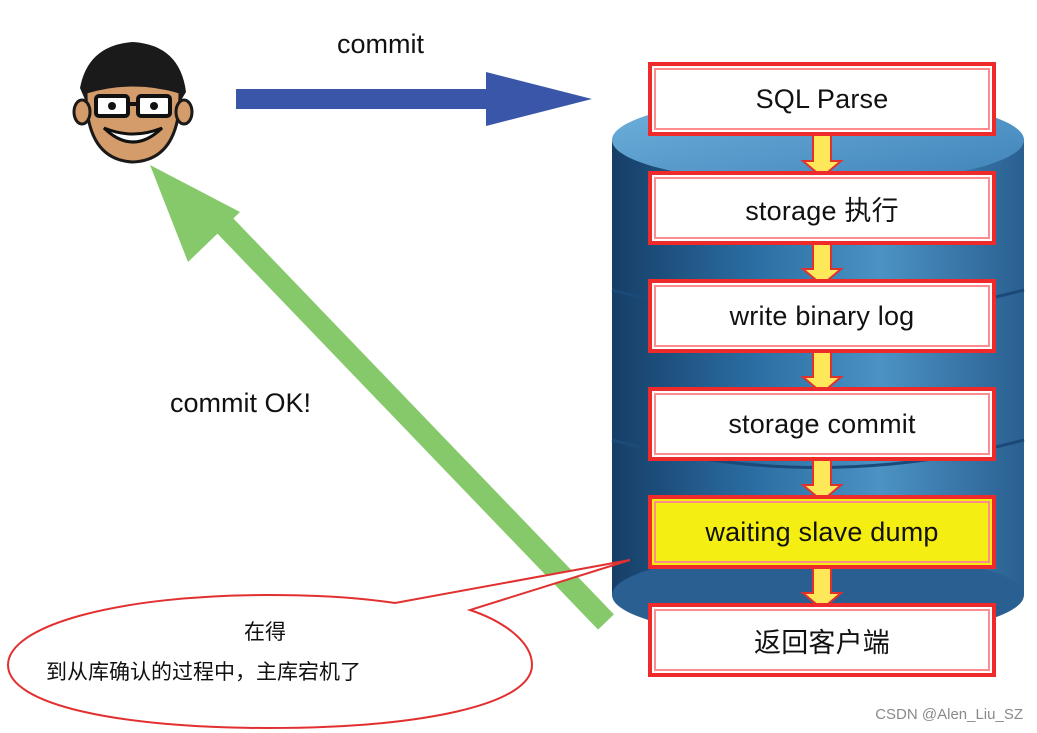 This screenshot has height=733, width=1037. What do you see at coordinates (822, 316) in the screenshot?
I see `step-write-binary-log: write binary log` at bounding box center [822, 316].